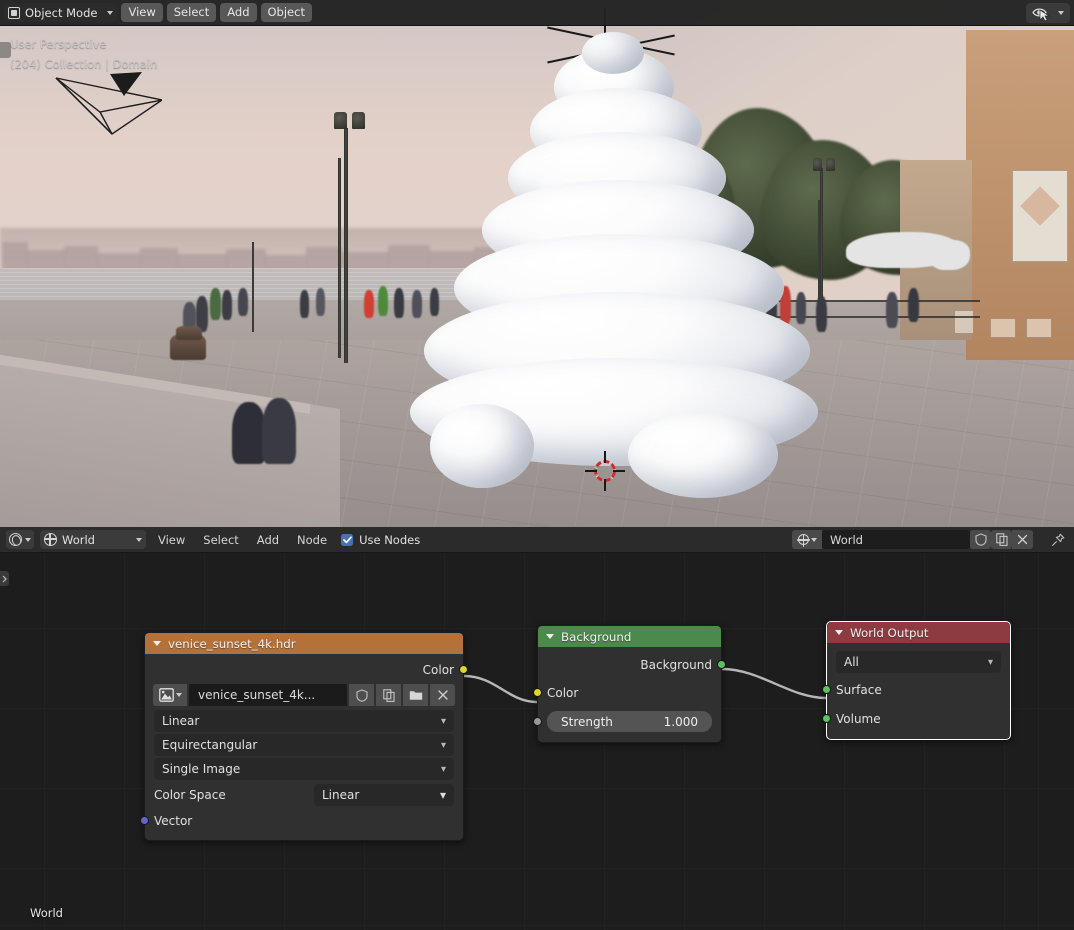 This screenshot has height=930, width=1074. What do you see at coordinates (93, 539) in the screenshot?
I see `shader-type-selector: World` at bounding box center [93, 539].